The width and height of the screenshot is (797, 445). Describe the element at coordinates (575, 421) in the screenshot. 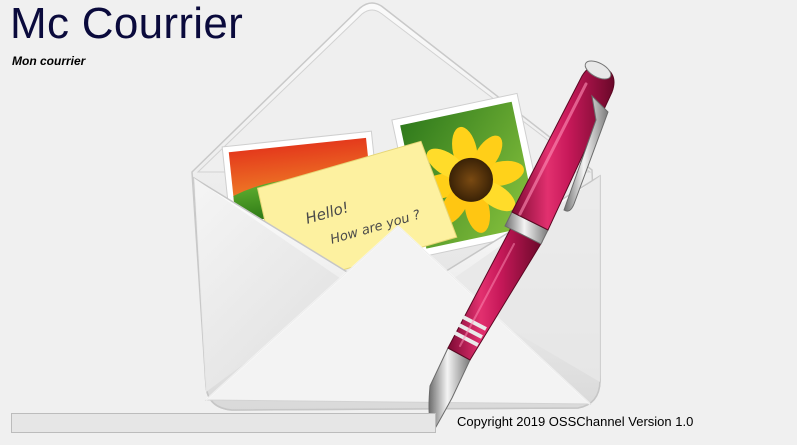

I see `copyright-text: Copyright 2019 OSSChannel Version 1.0` at that location.